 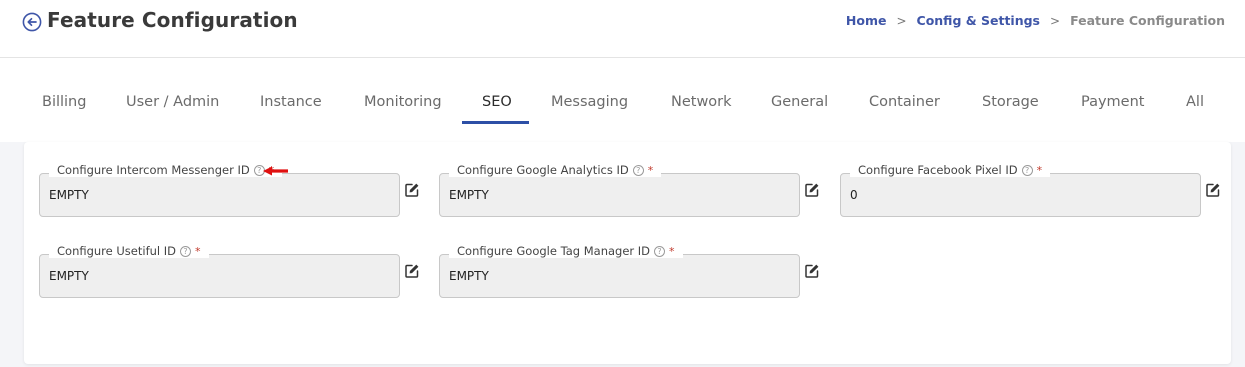 What do you see at coordinates (497, 102) in the screenshot?
I see `tab-seo: SEO` at bounding box center [497, 102].